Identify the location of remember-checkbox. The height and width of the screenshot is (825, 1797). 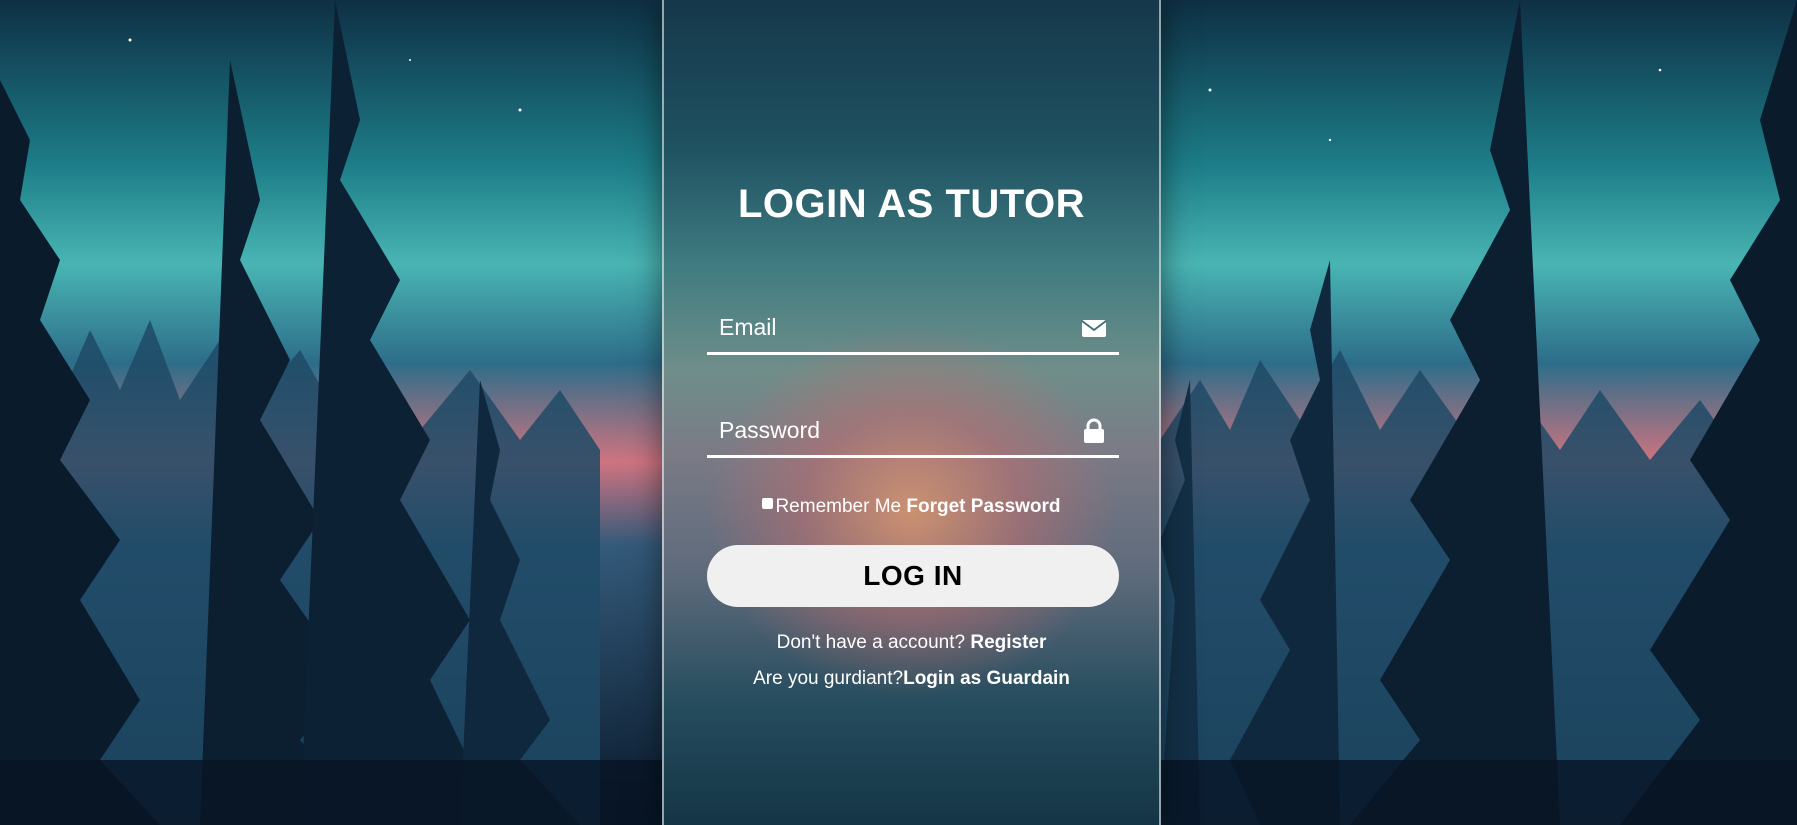
(768, 503).